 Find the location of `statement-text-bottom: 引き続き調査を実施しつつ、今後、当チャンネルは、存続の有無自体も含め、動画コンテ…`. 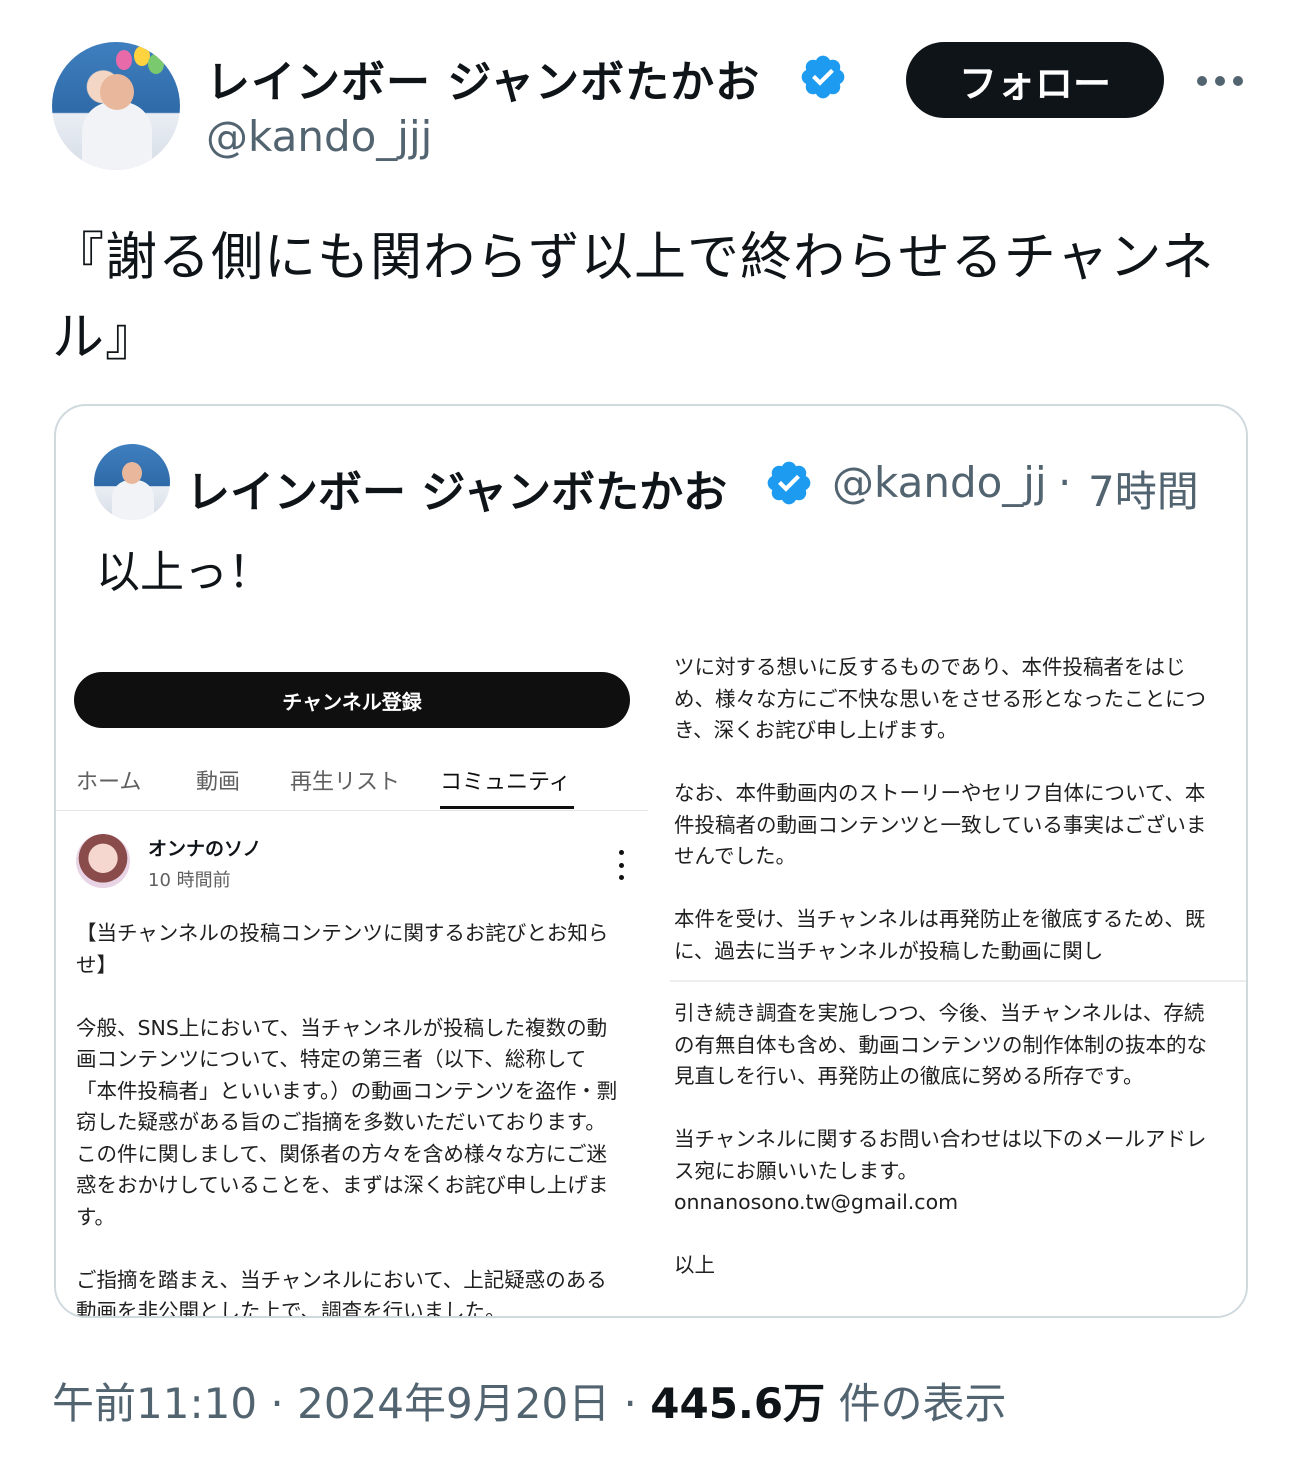

statement-text-bottom: 引き続き調査を実施しつつ、今後、当チャンネルは、存続の有無自体も含め、動画コンテ… is located at coordinates (948, 1155).